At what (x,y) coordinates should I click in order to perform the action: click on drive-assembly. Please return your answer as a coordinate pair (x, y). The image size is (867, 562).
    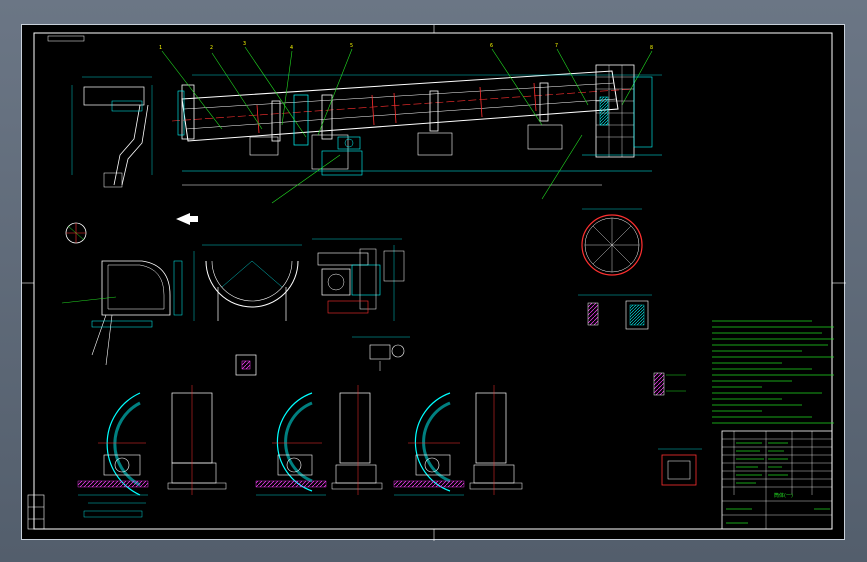
    Looking at the image, I should click on (358, 279).